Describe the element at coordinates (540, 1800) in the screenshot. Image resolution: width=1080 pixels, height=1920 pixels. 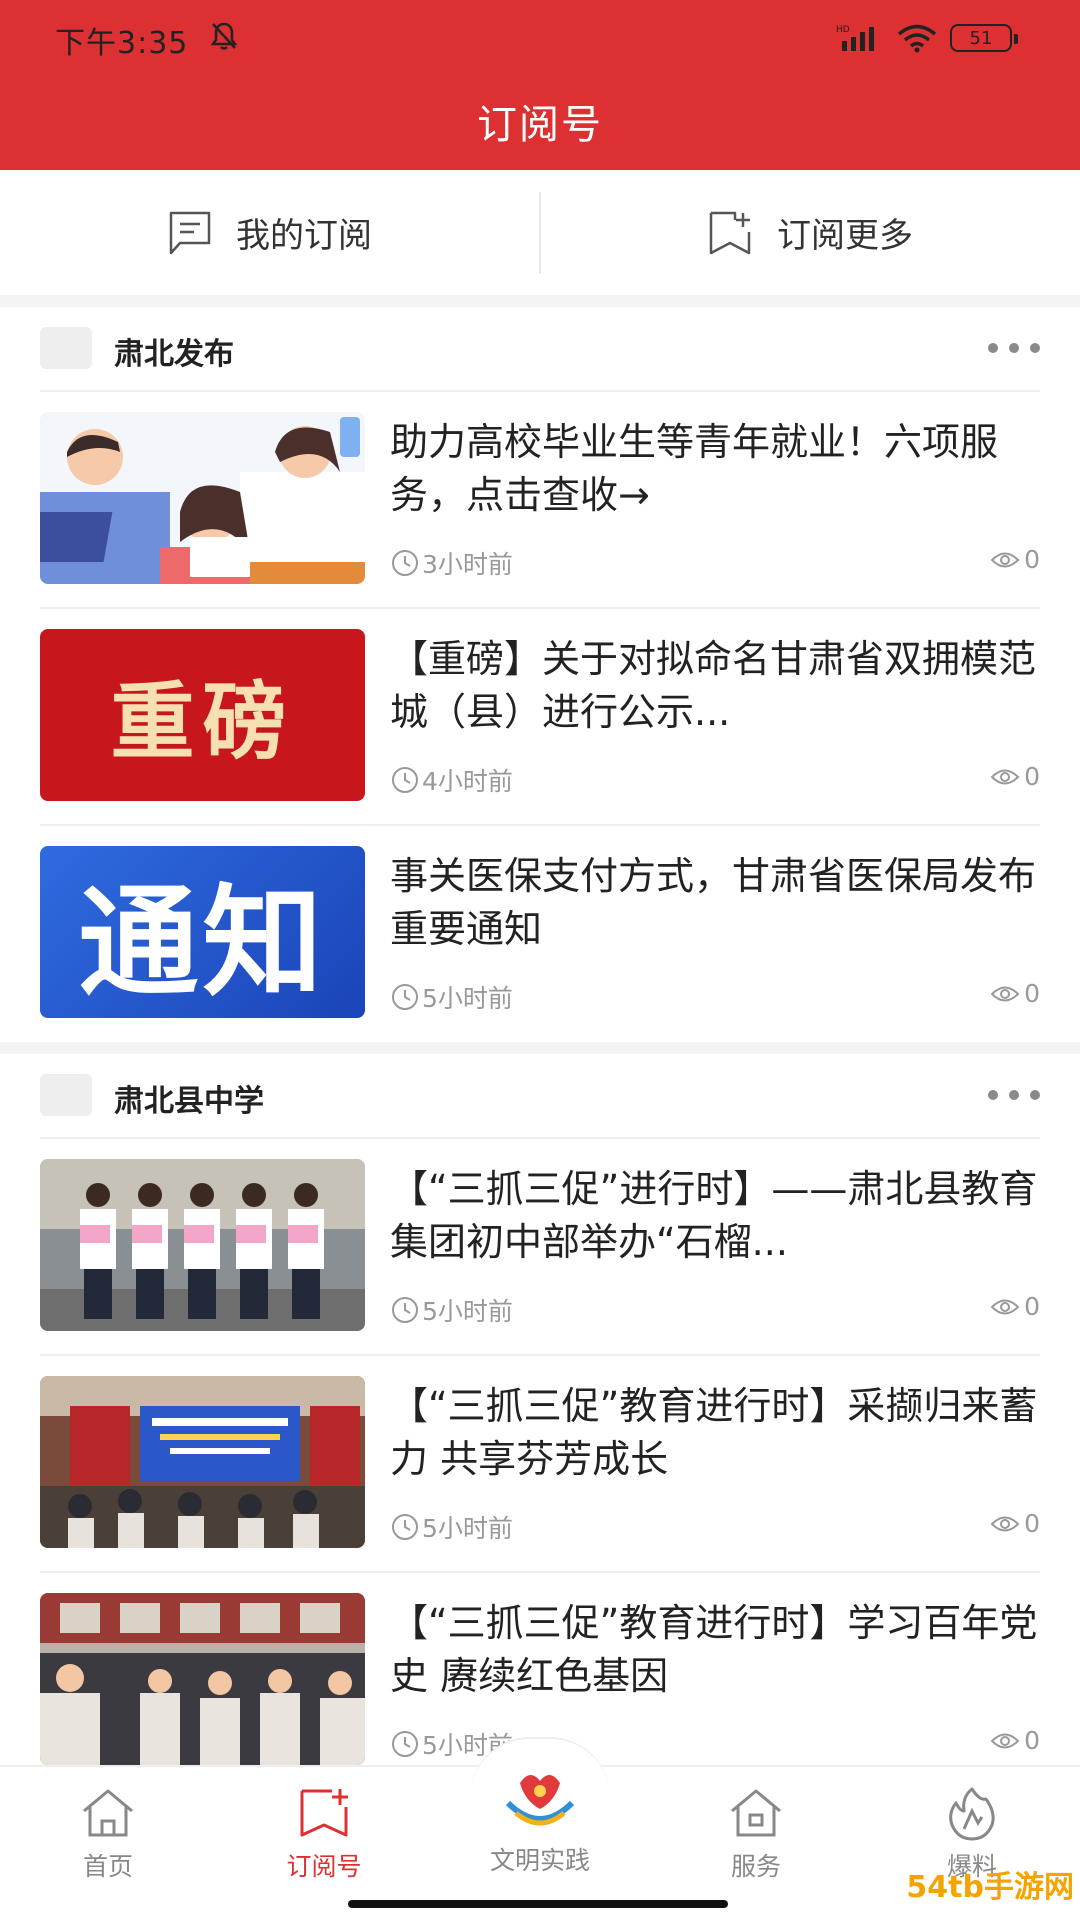
I see `civilization-practice-logo-icon` at that location.